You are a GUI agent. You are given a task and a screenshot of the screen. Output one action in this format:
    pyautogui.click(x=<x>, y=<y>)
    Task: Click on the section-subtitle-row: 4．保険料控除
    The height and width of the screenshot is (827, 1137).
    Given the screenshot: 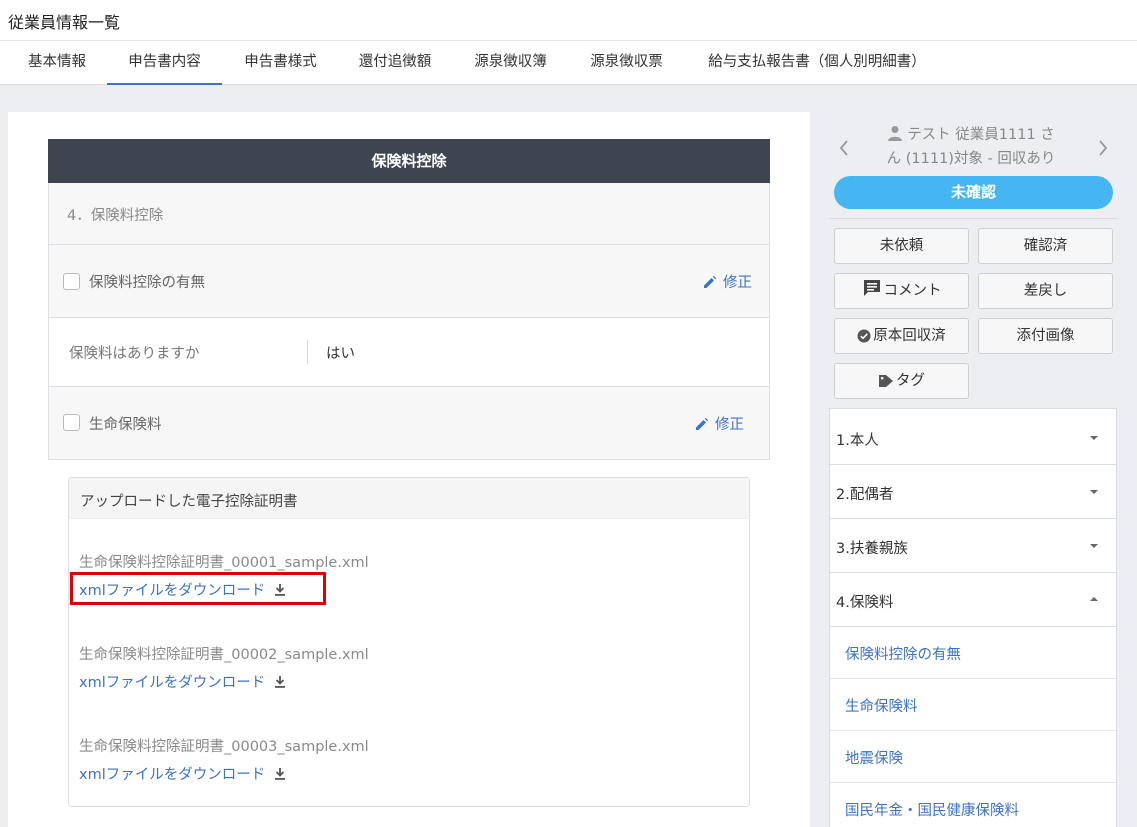 What is the action you would take?
    pyautogui.click(x=409, y=214)
    